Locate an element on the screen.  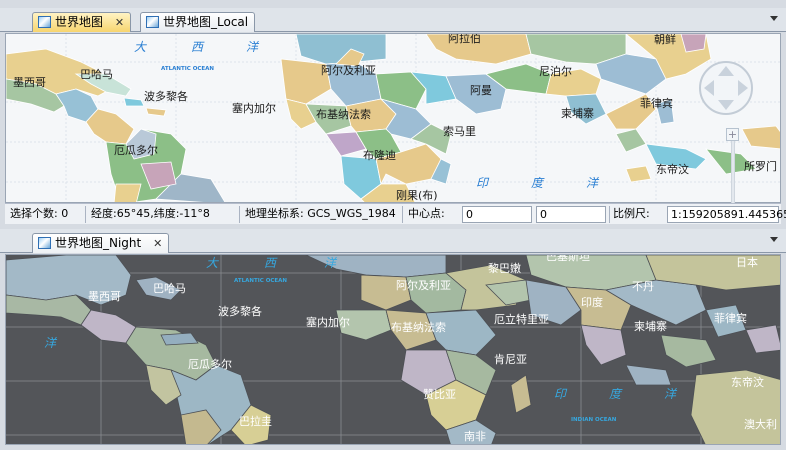
country-label: 巴拉圭 is located at coordinates (255, 421).